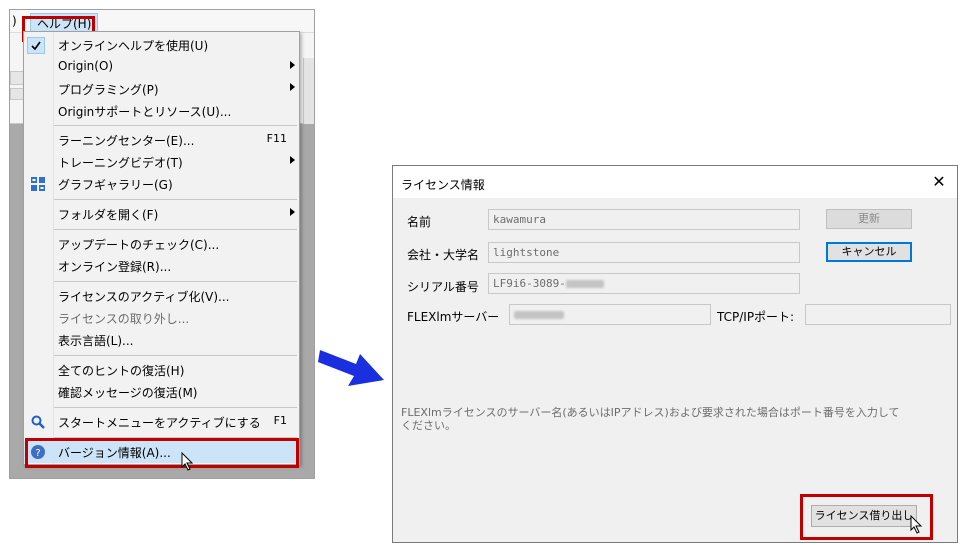 The height and width of the screenshot is (549, 963). Describe the element at coordinates (878, 314) in the screenshot. I see `port-field` at that location.